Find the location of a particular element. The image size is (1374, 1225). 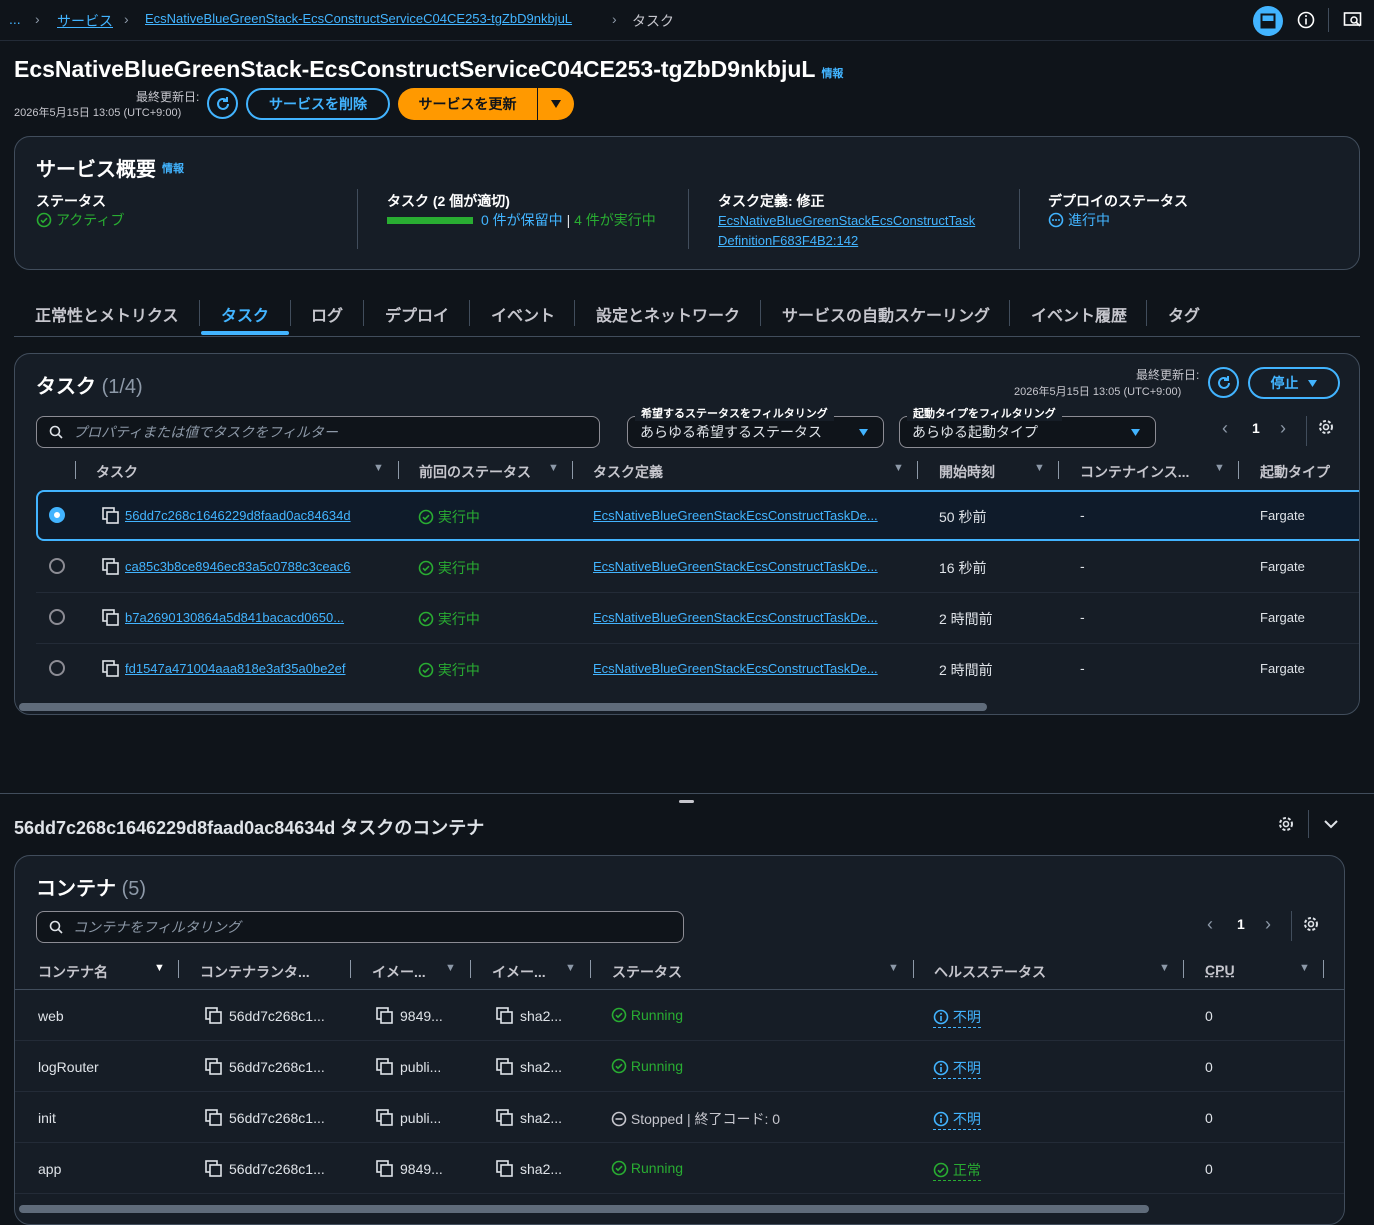

resize-handle is located at coordinates (686, 801).